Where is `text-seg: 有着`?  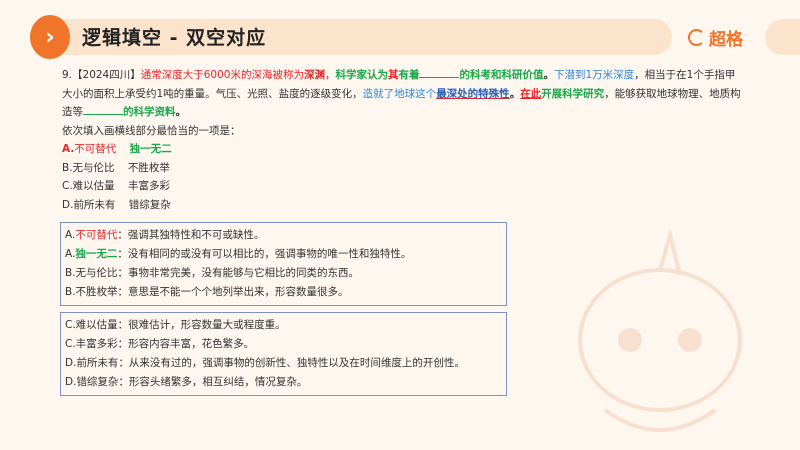 text-seg: 有着 is located at coordinates (409, 75).